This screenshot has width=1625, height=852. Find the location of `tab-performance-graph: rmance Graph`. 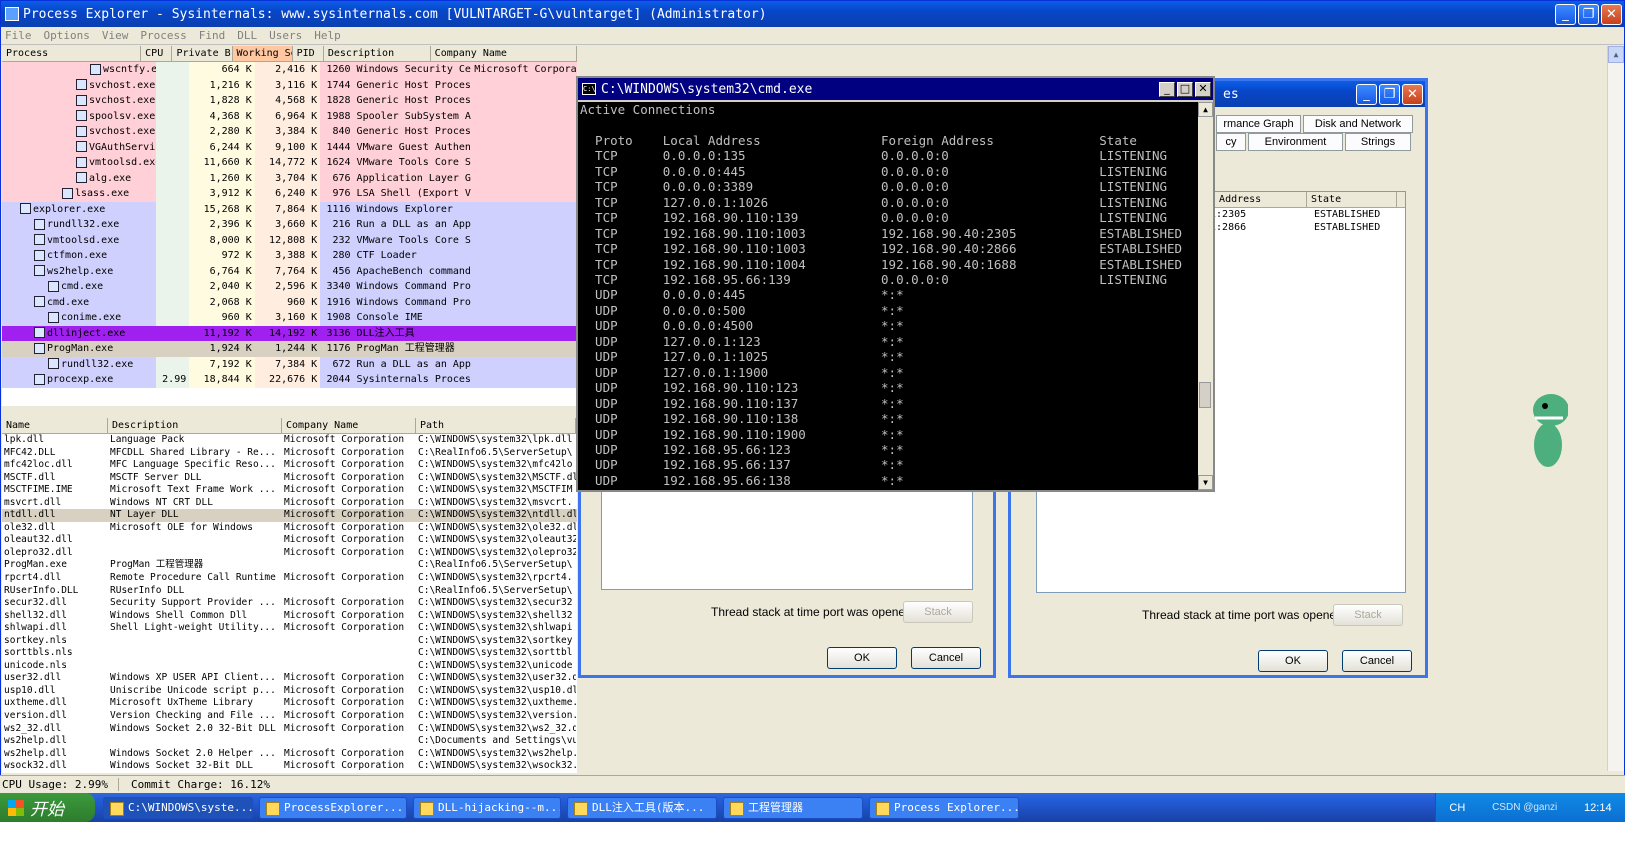

tab-performance-graph: rmance Graph is located at coordinates (1258, 124).